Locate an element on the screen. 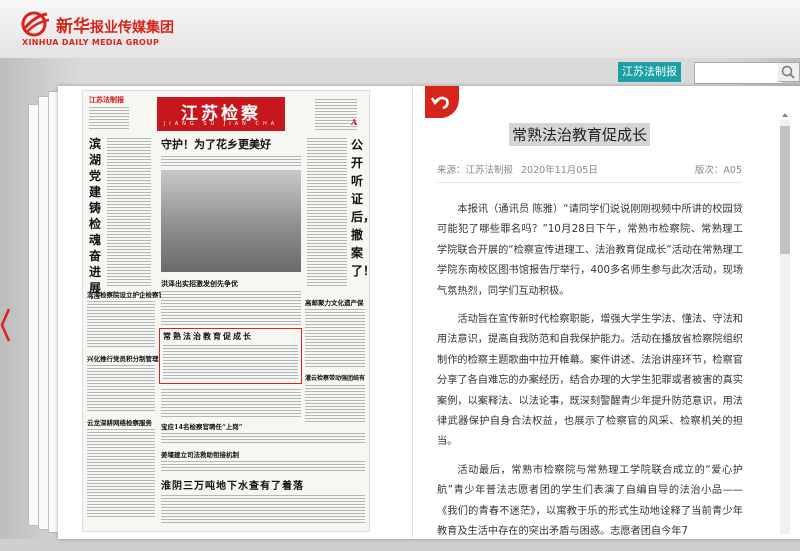 The height and width of the screenshot is (551, 800). search-button is located at coordinates (789, 72).